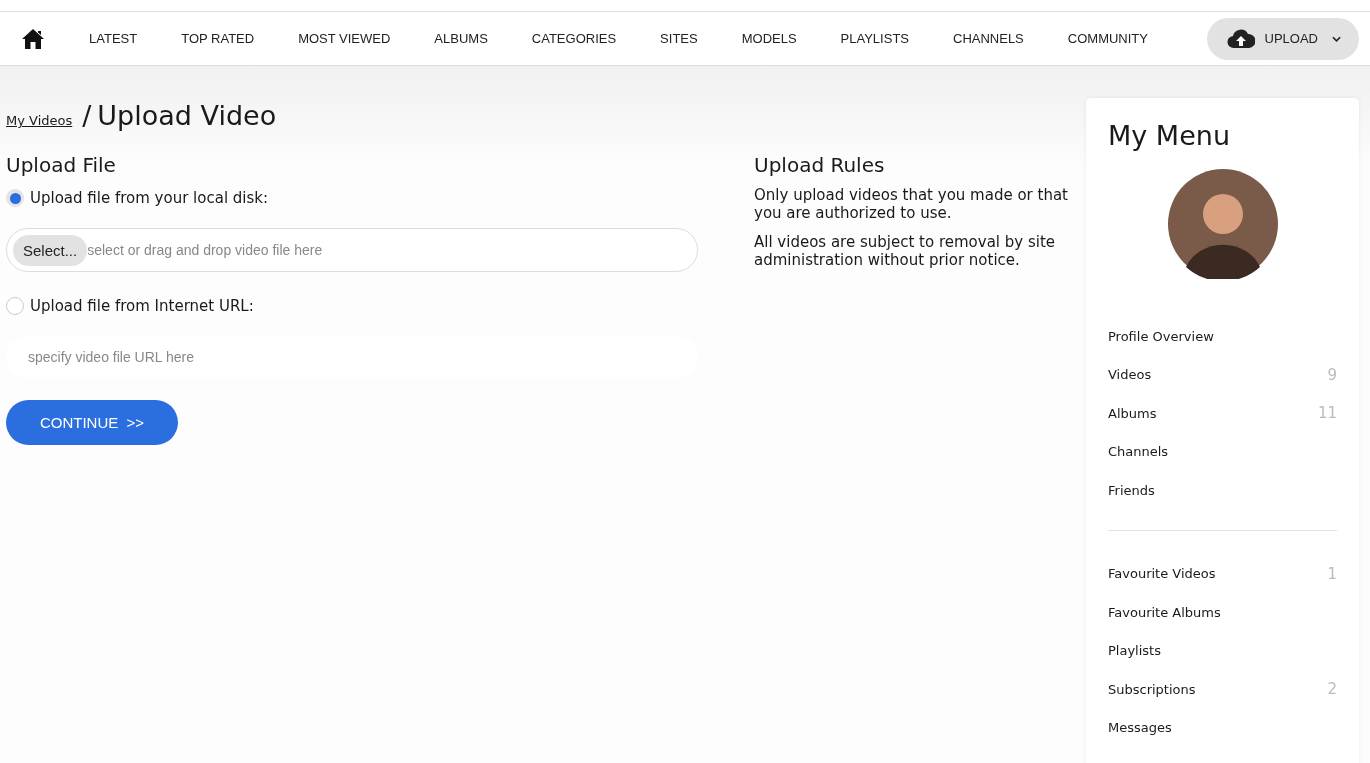 The height and width of the screenshot is (763, 1370). Describe the element at coordinates (1152, 689) in the screenshot. I see `menu-link: Subscriptions` at that location.